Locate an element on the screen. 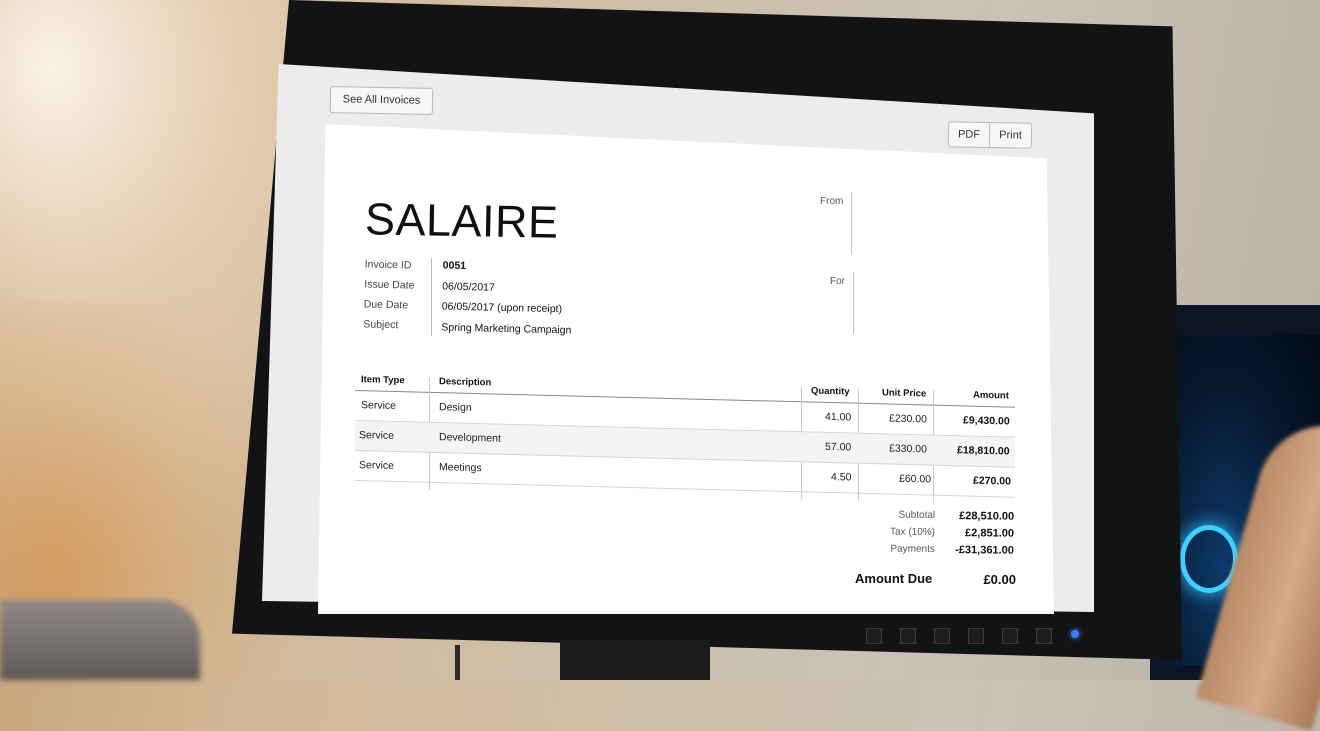 This screenshot has width=1320, height=731. tax-row: Tax (10%) £2,851.00 is located at coordinates (940, 535).